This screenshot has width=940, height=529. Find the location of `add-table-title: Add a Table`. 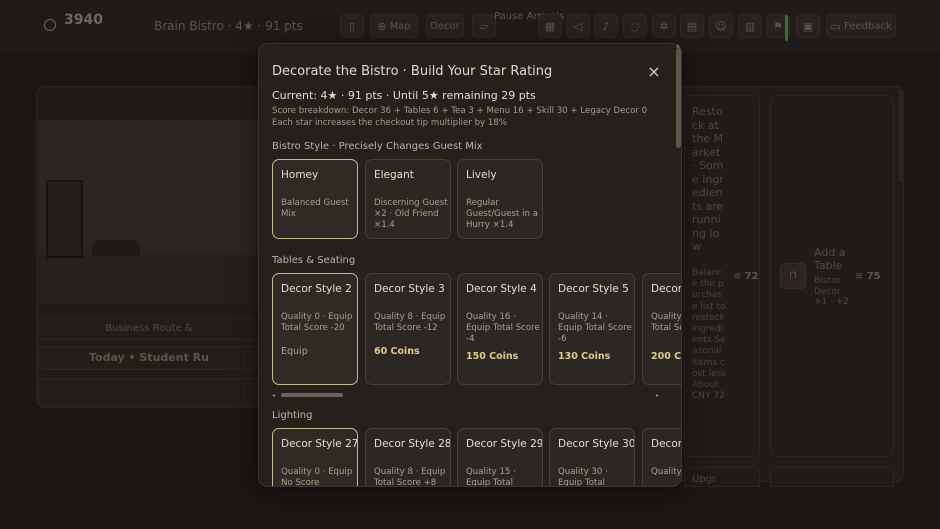

add-table-title: Add a Table is located at coordinates (830, 259).